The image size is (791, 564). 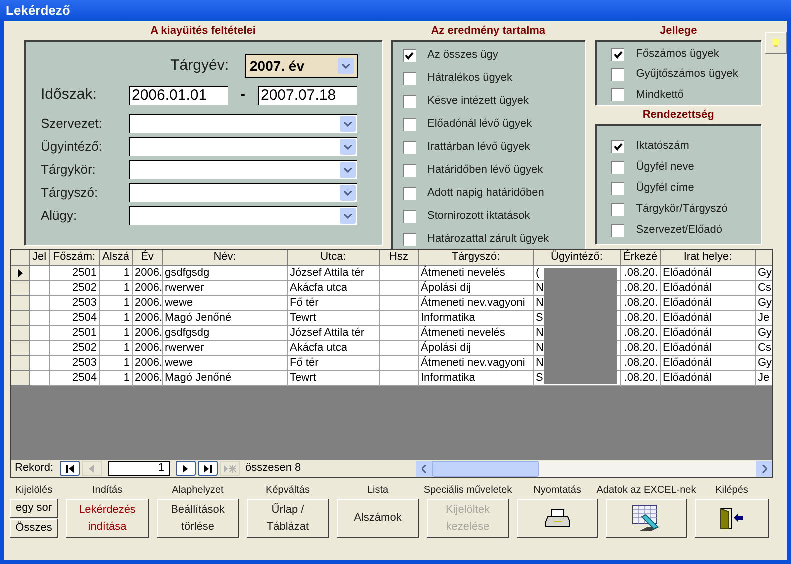 I want to click on table-cell: 2504, so click(x=75, y=378).